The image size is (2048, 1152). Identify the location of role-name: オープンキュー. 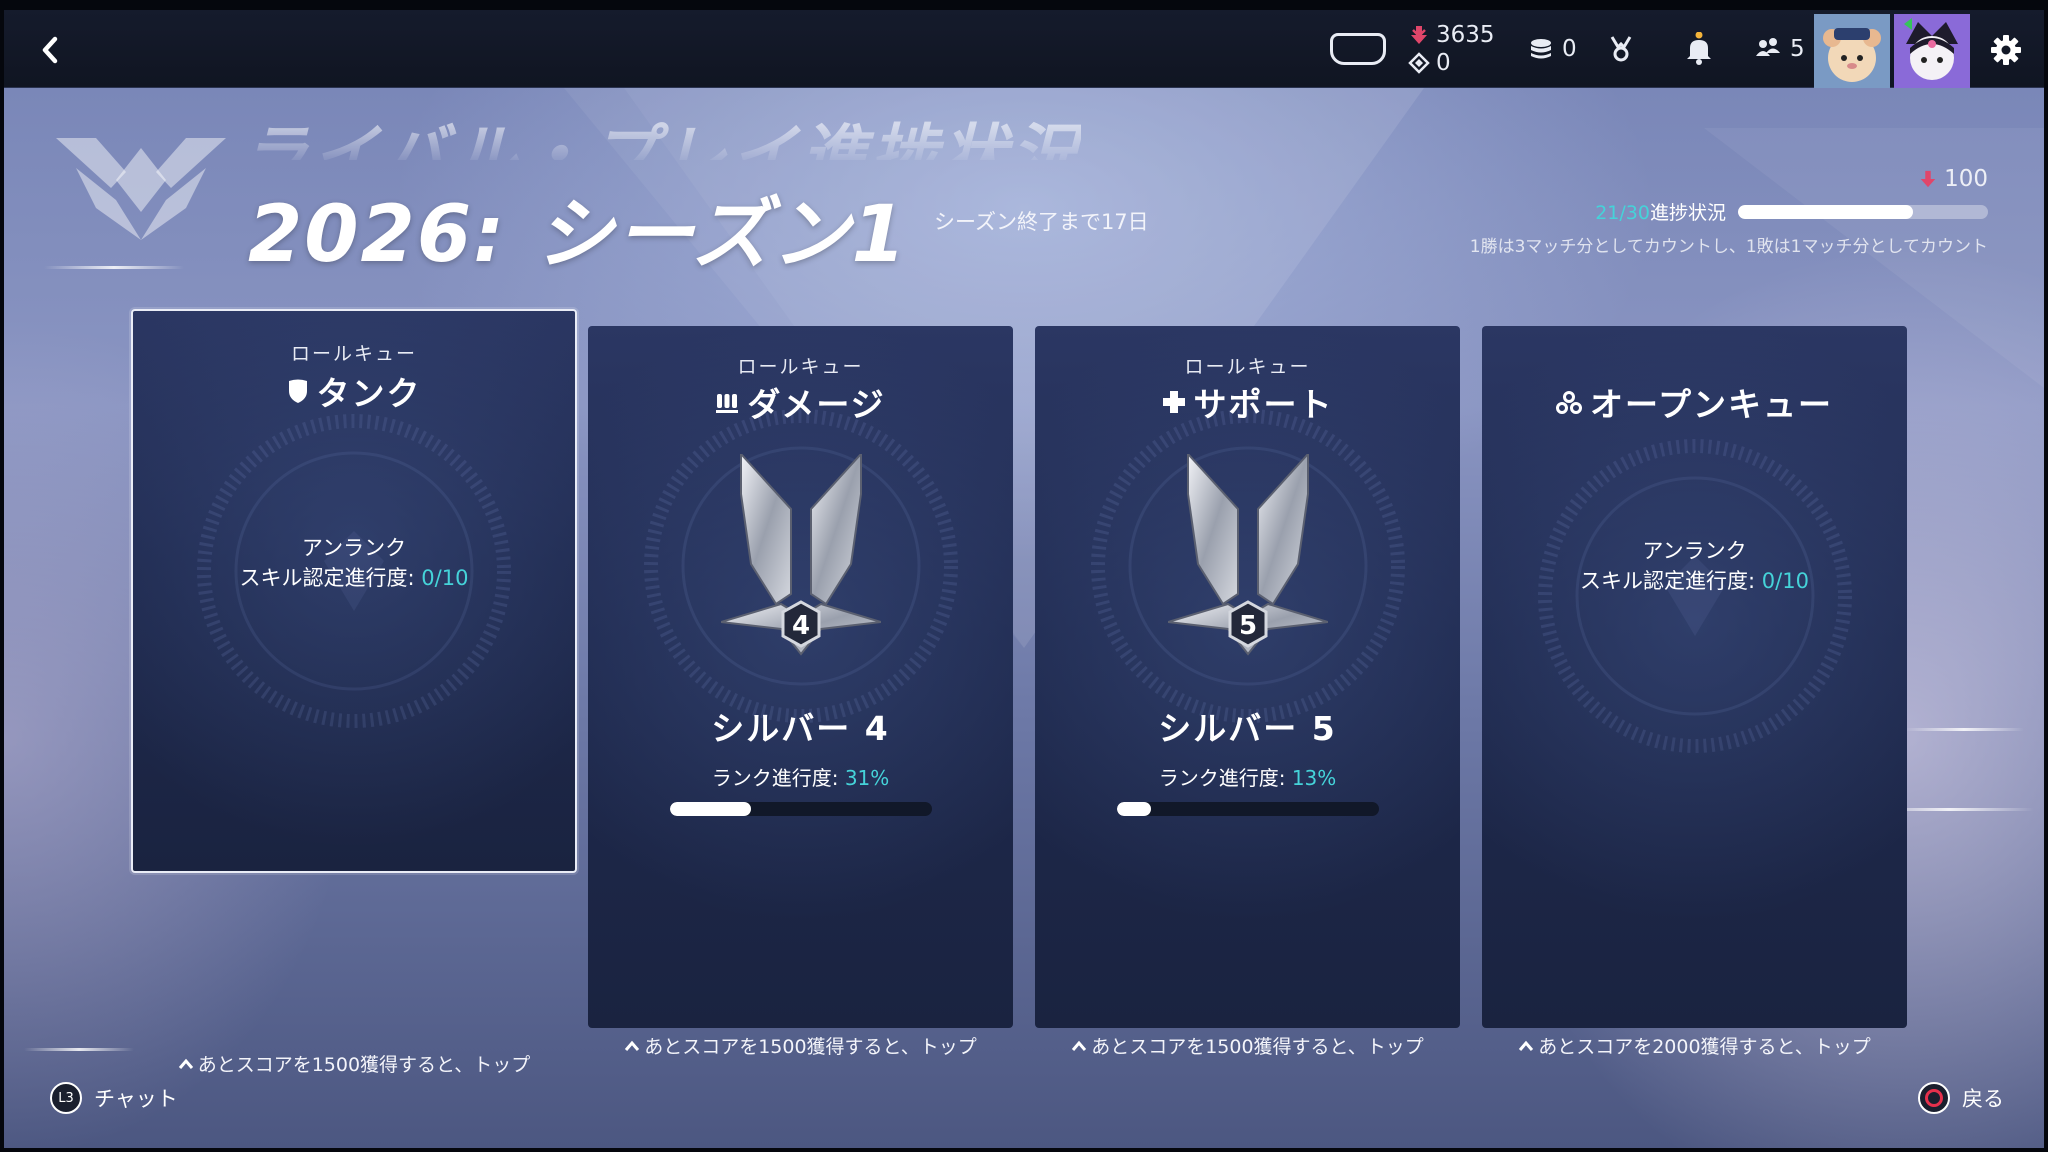
(1711, 404).